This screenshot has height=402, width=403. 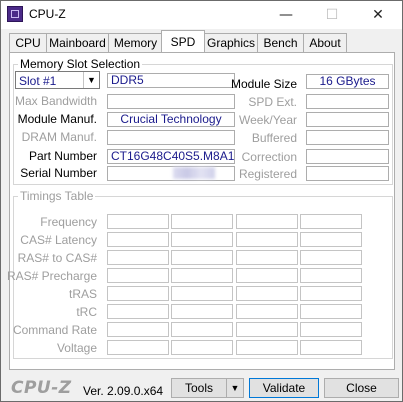 What do you see at coordinates (269, 157) in the screenshot?
I see `correction-label: Correction` at bounding box center [269, 157].